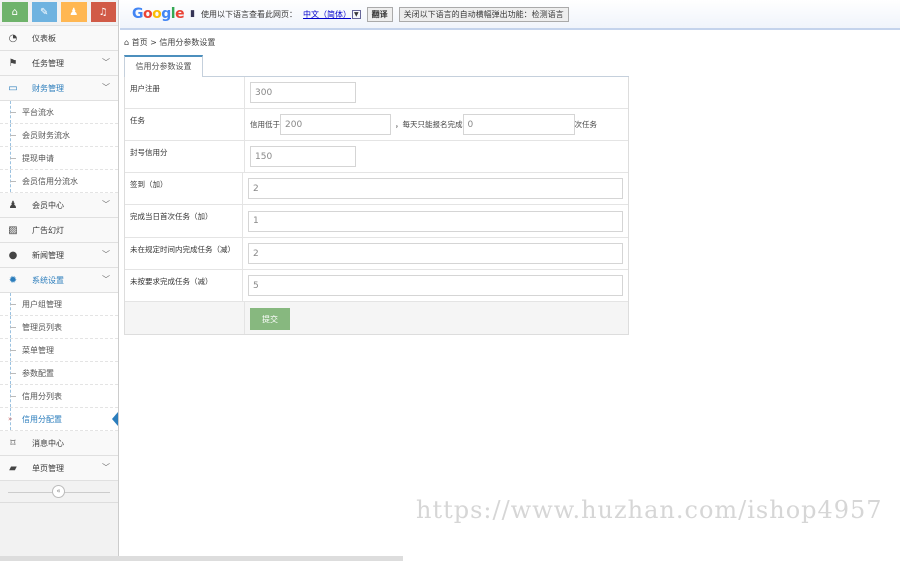 The height and width of the screenshot is (561, 900). What do you see at coordinates (435, 285) in the screenshot?
I see `noncompliant-input: 5` at bounding box center [435, 285].